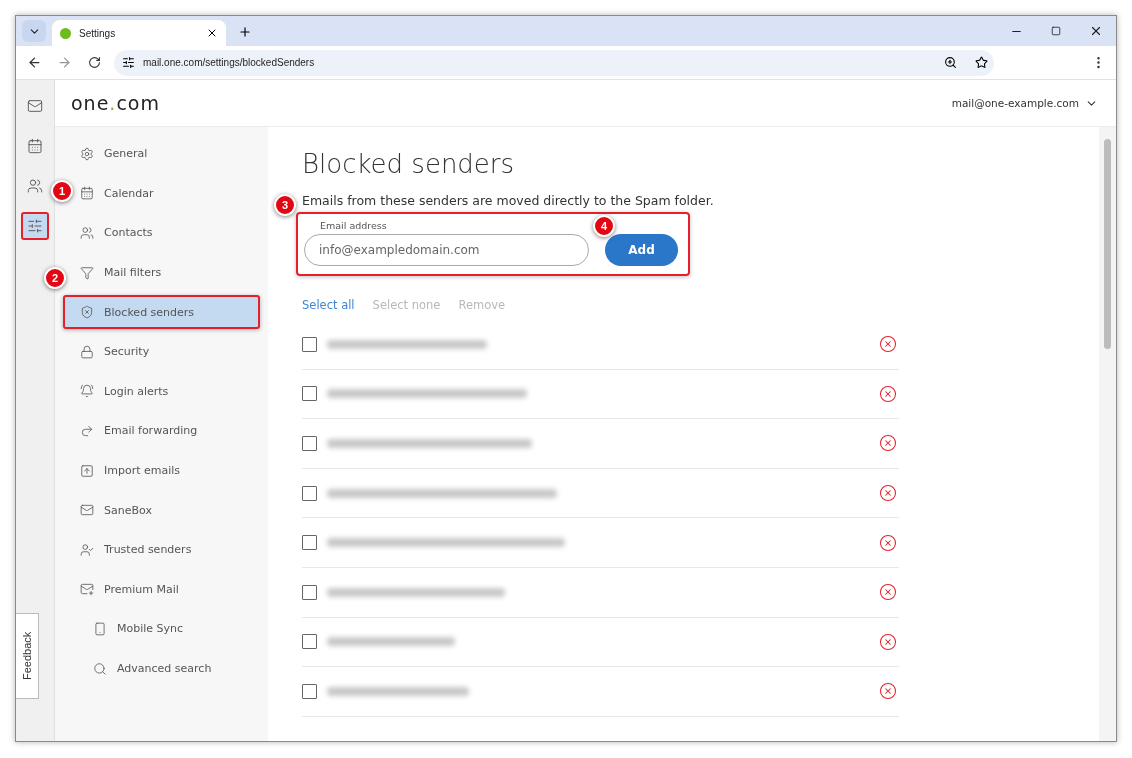 Image resolution: width=1132 pixels, height=758 pixels. What do you see at coordinates (604, 226) in the screenshot?
I see `callout-badge: 4` at bounding box center [604, 226].